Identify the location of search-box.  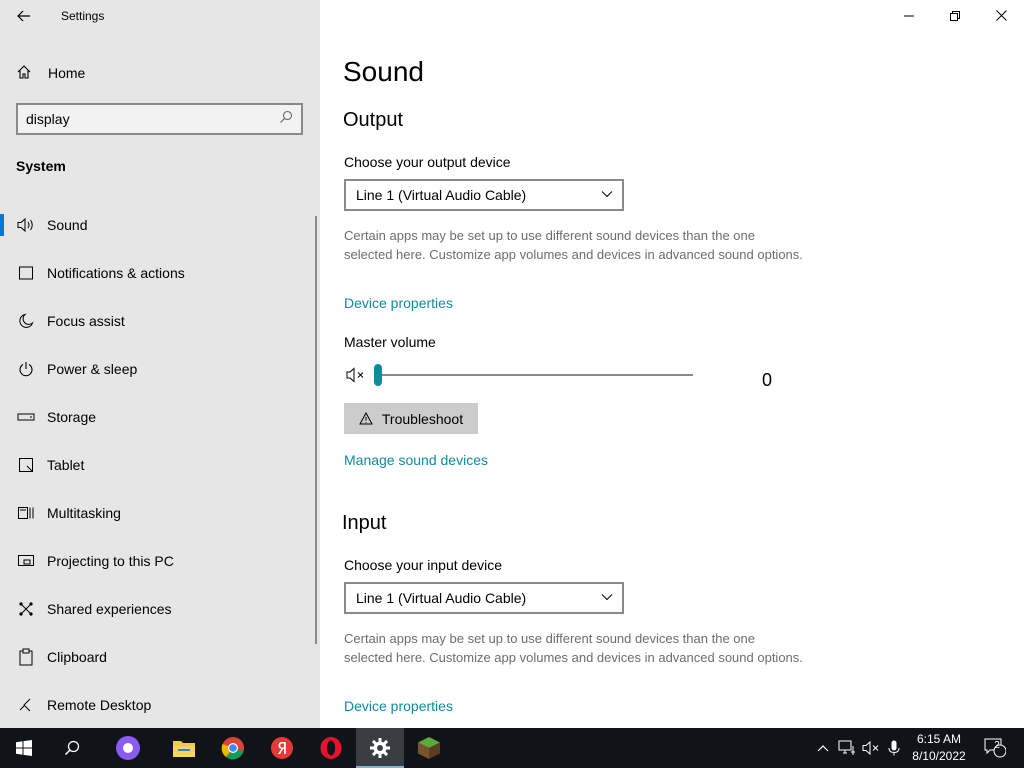
(159, 119).